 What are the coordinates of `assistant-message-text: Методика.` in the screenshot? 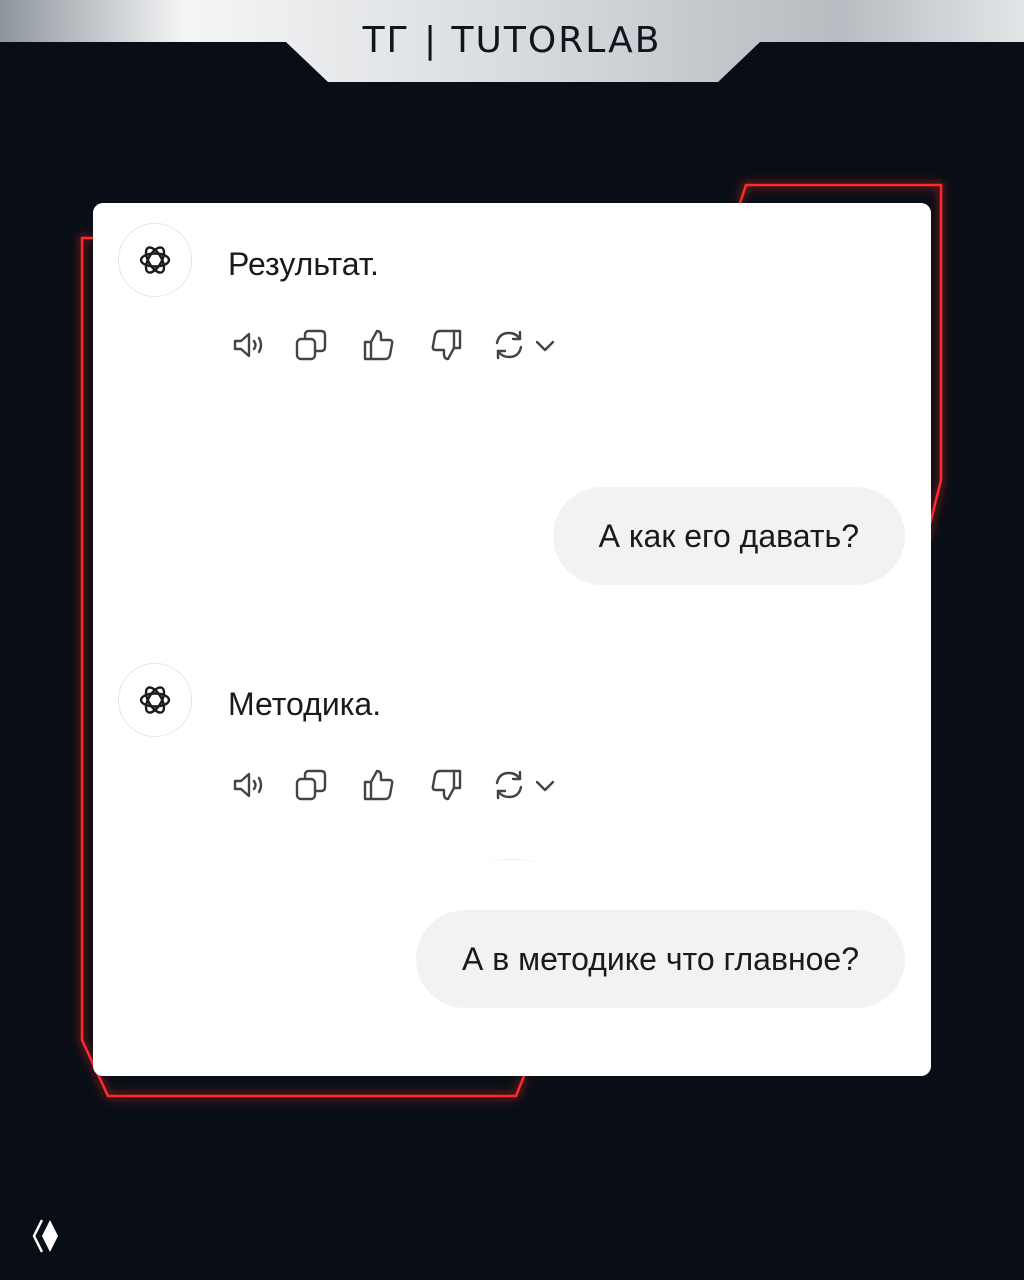 It's located at (305, 704).